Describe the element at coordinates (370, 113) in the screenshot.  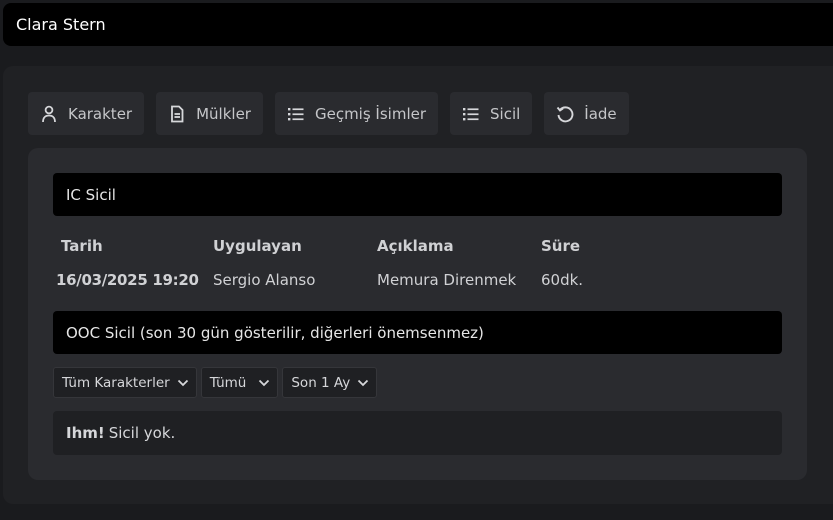
I see `tab-label: Geçmiş İsimler` at that location.